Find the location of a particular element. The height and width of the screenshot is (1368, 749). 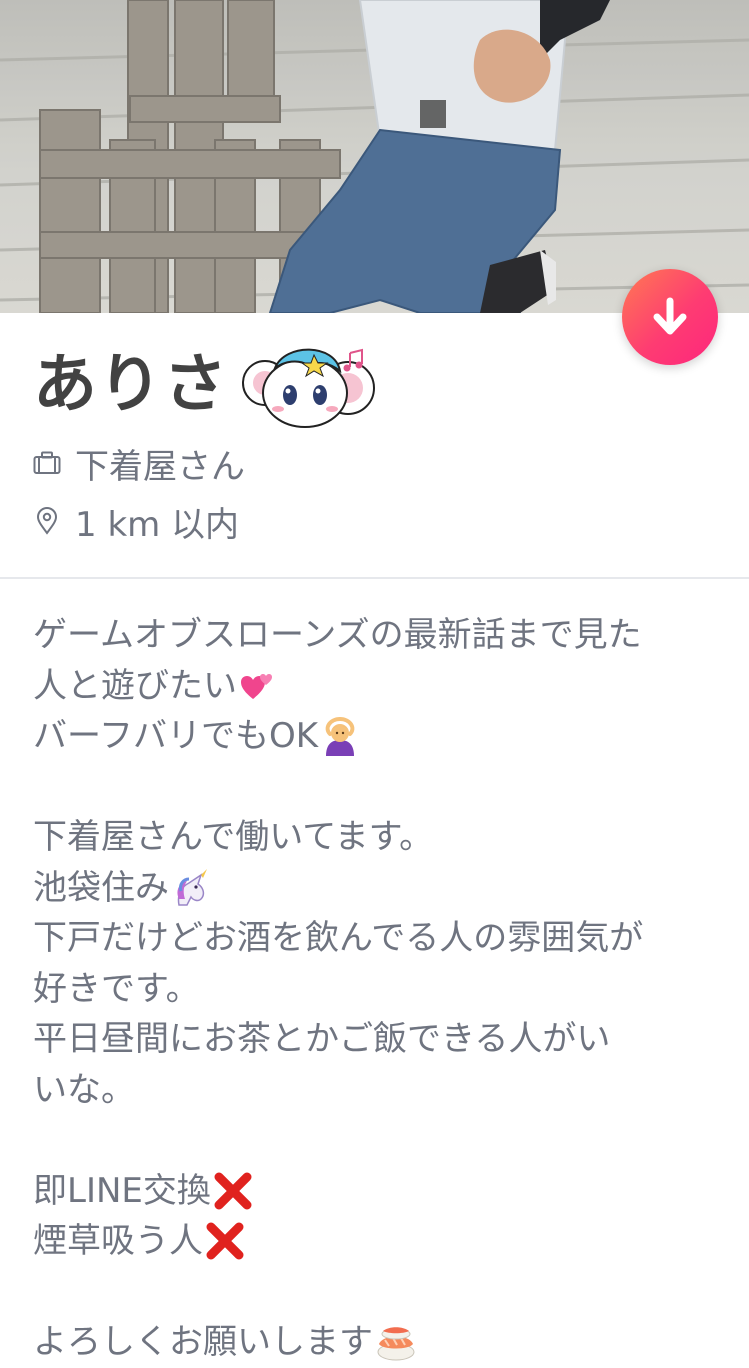

two-hearts-icon is located at coordinates (256, 686).